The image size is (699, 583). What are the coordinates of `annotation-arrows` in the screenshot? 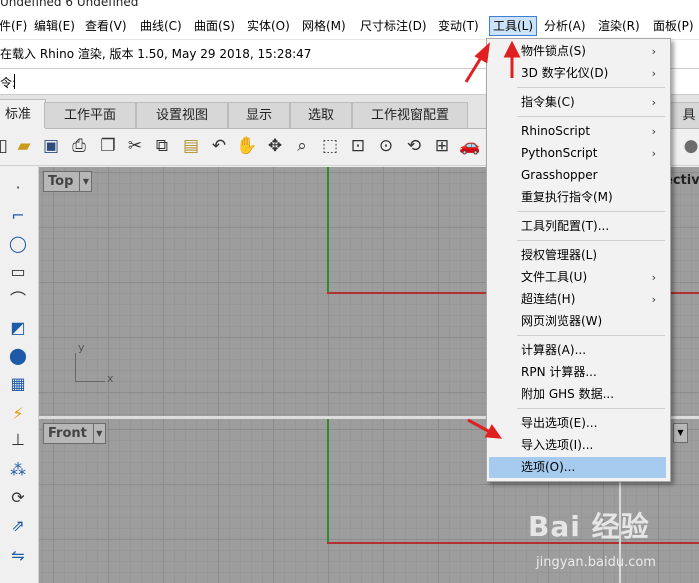 It's located at (492, 239).